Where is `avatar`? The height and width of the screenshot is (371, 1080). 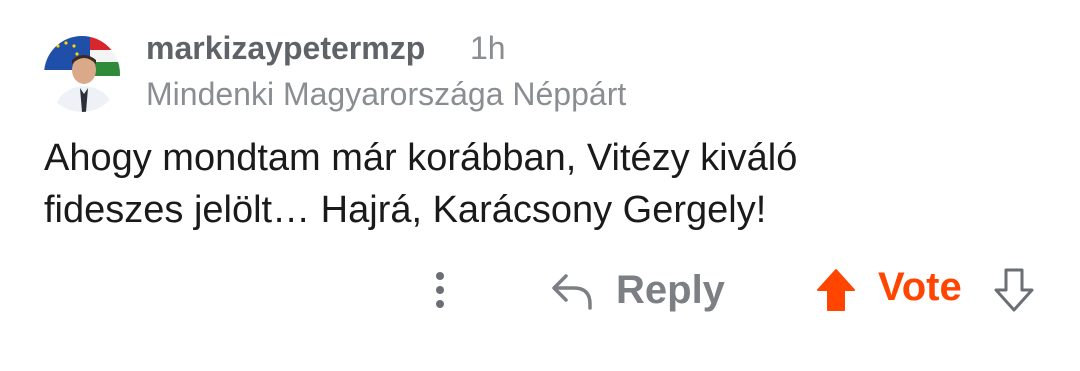 avatar is located at coordinates (82, 74).